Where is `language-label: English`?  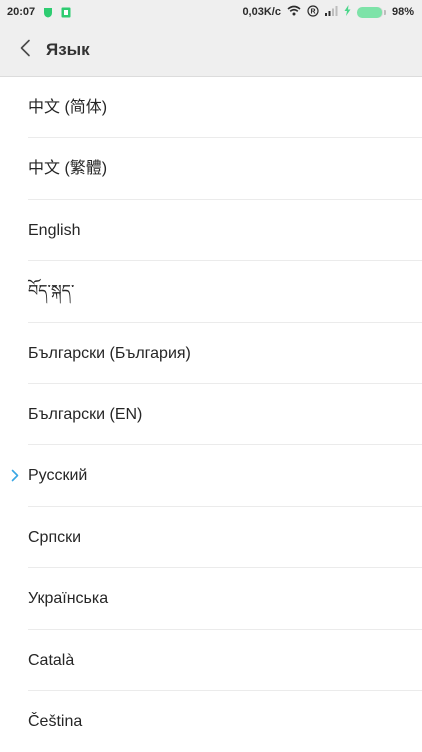
language-label: English is located at coordinates (54, 230).